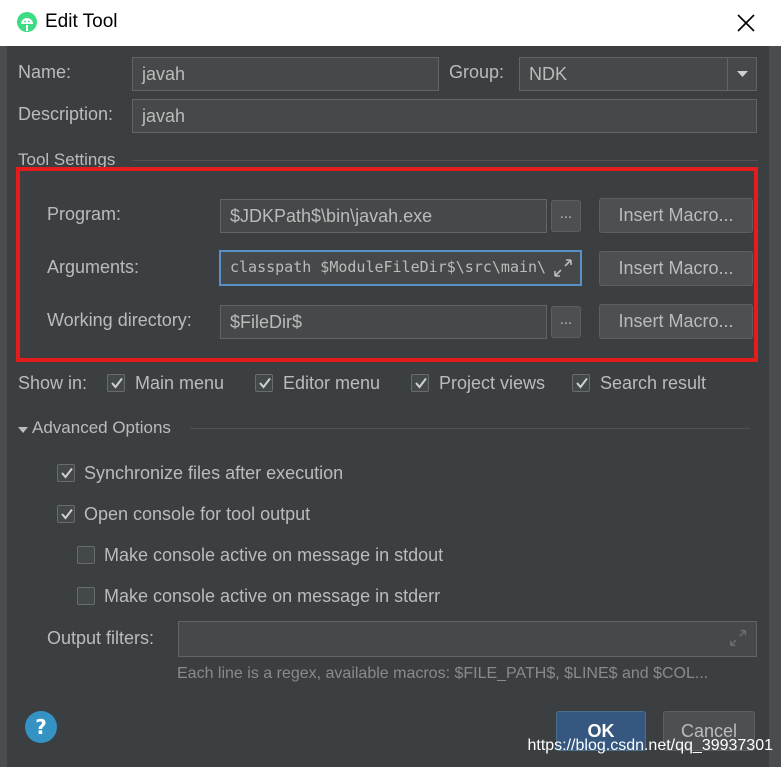 The image size is (781, 767). Describe the element at coordinates (81, 21) in the screenshot. I see `window-title: Edit Tool` at that location.